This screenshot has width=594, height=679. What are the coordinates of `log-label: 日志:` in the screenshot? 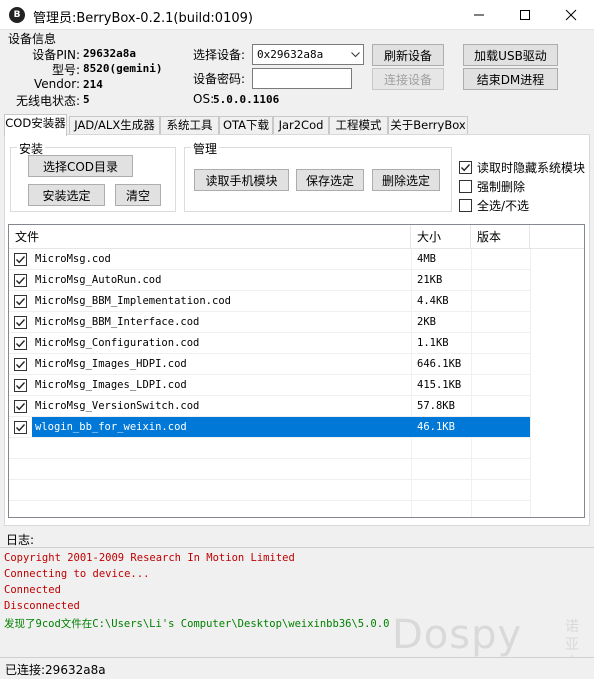 It's located at (20, 540).